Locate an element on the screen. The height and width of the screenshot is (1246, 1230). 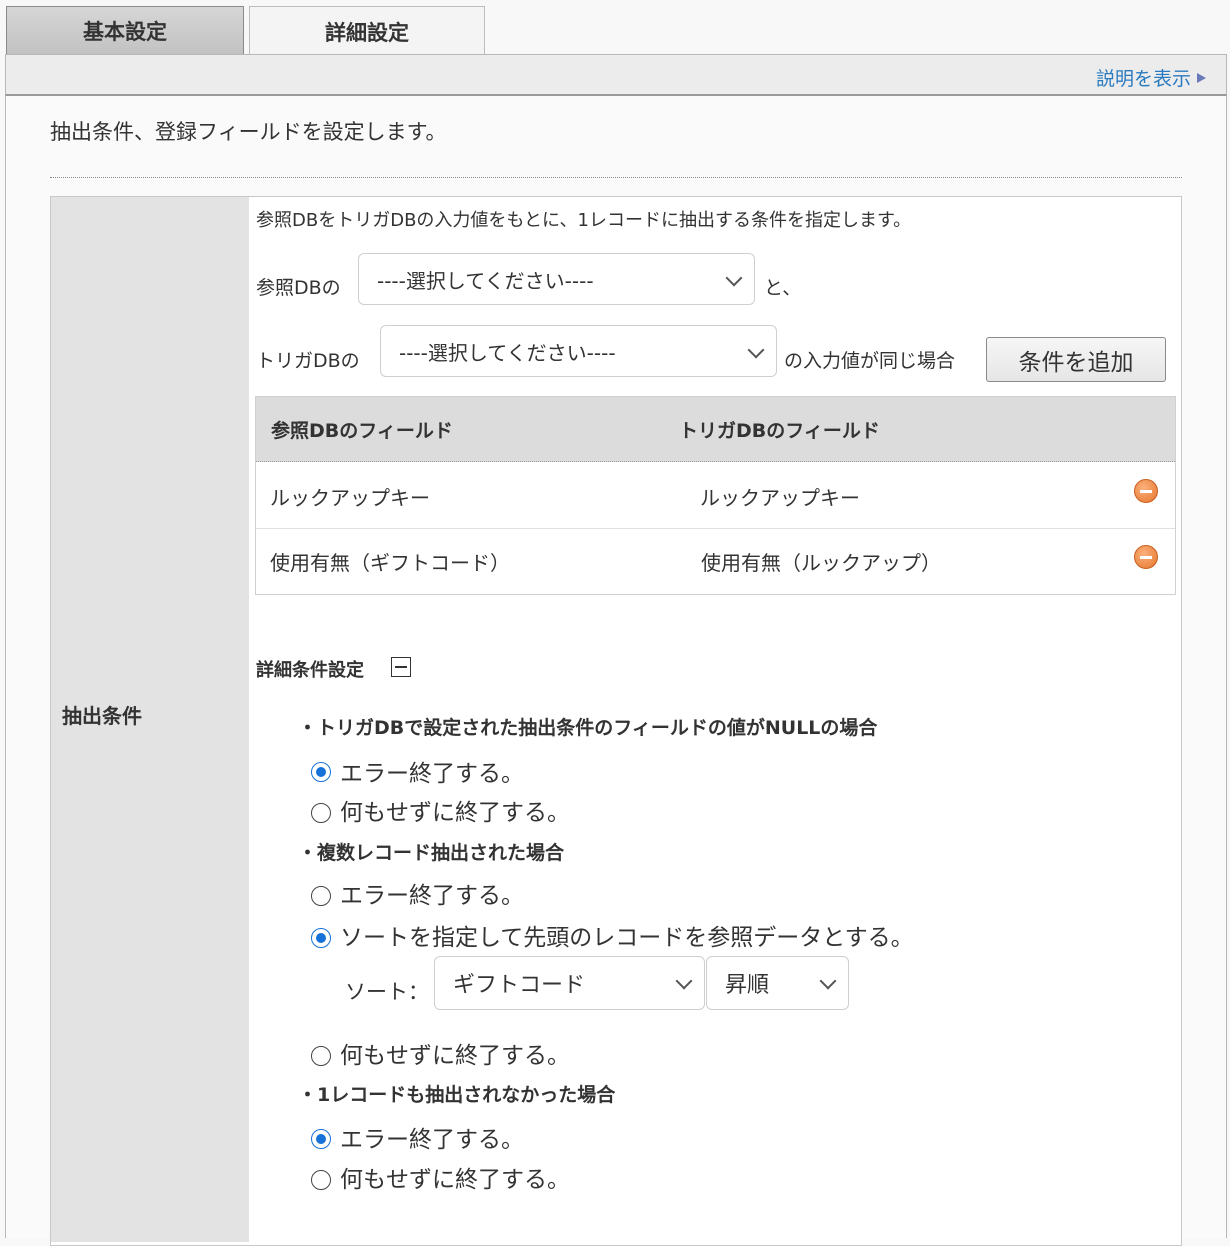
sort-label: ソート： is located at coordinates (387, 992).